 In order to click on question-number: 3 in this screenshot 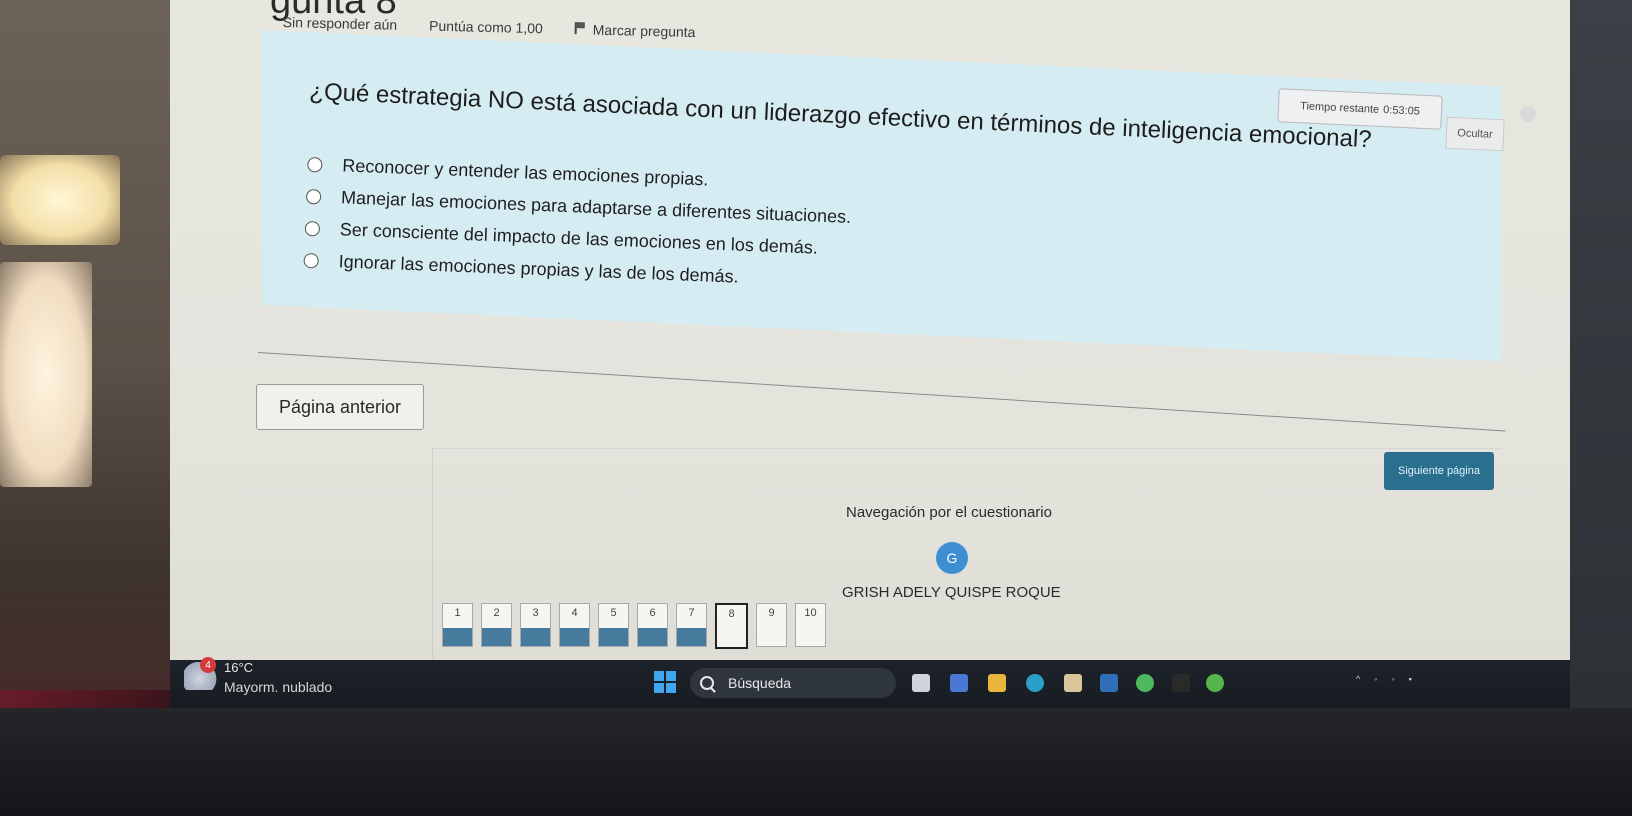, I will do `click(535, 613)`.